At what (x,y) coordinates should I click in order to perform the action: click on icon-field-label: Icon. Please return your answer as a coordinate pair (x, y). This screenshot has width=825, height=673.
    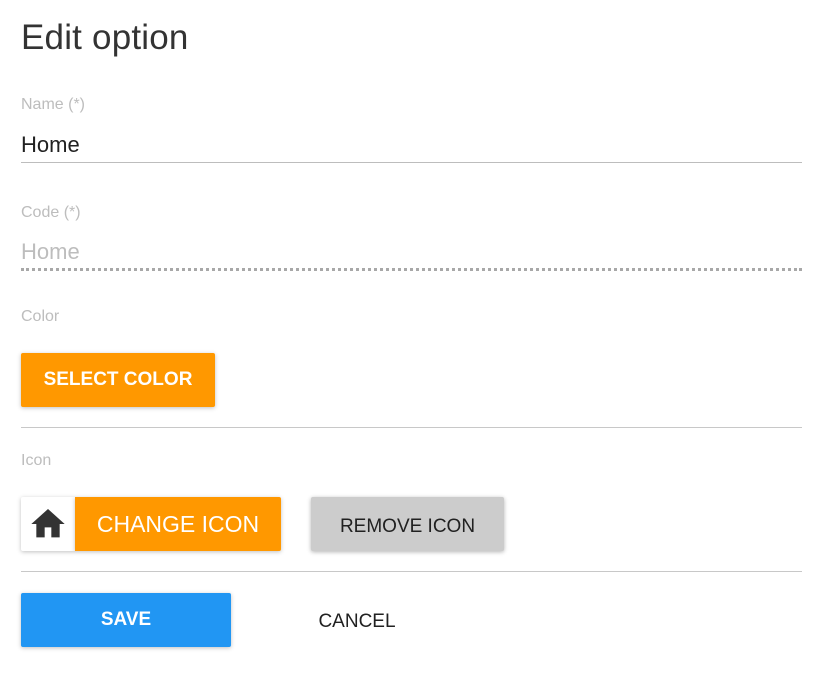
    Looking at the image, I should click on (36, 460).